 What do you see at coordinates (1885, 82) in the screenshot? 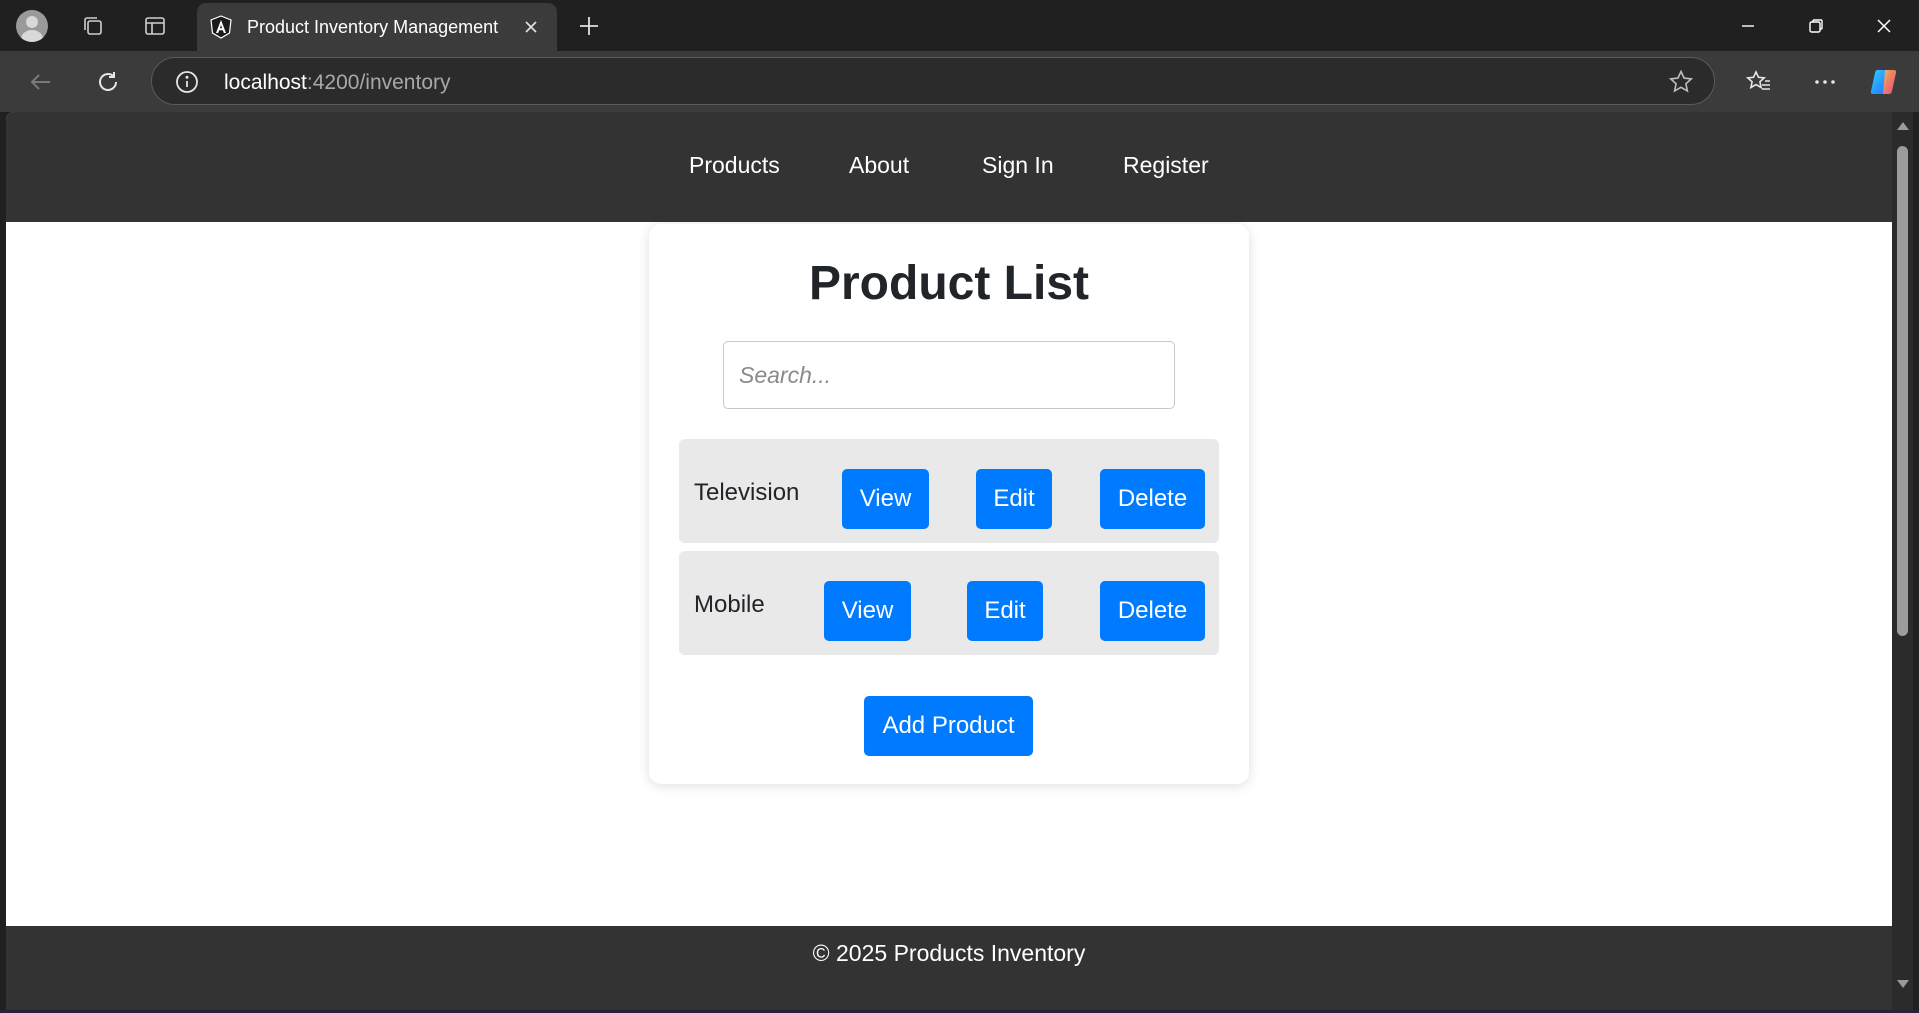
I see `copilot-icon` at bounding box center [1885, 82].